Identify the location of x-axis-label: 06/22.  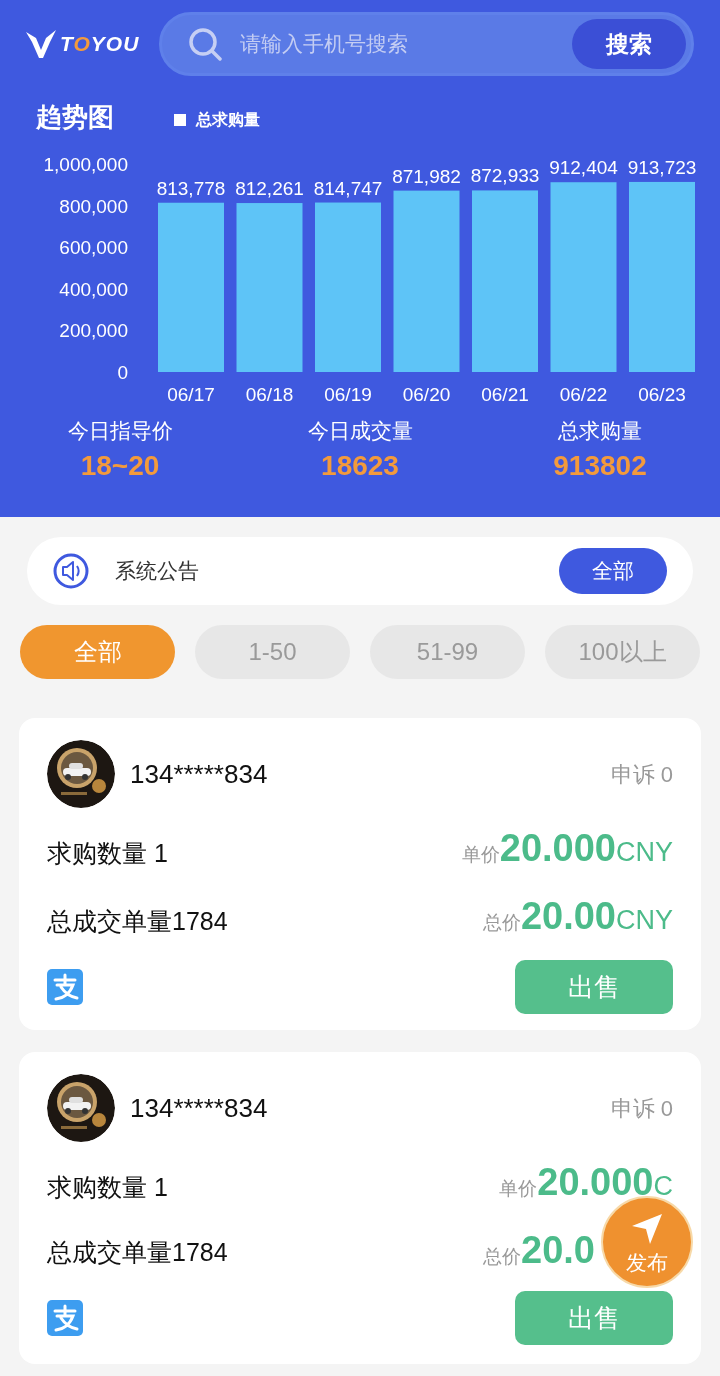
(583, 394).